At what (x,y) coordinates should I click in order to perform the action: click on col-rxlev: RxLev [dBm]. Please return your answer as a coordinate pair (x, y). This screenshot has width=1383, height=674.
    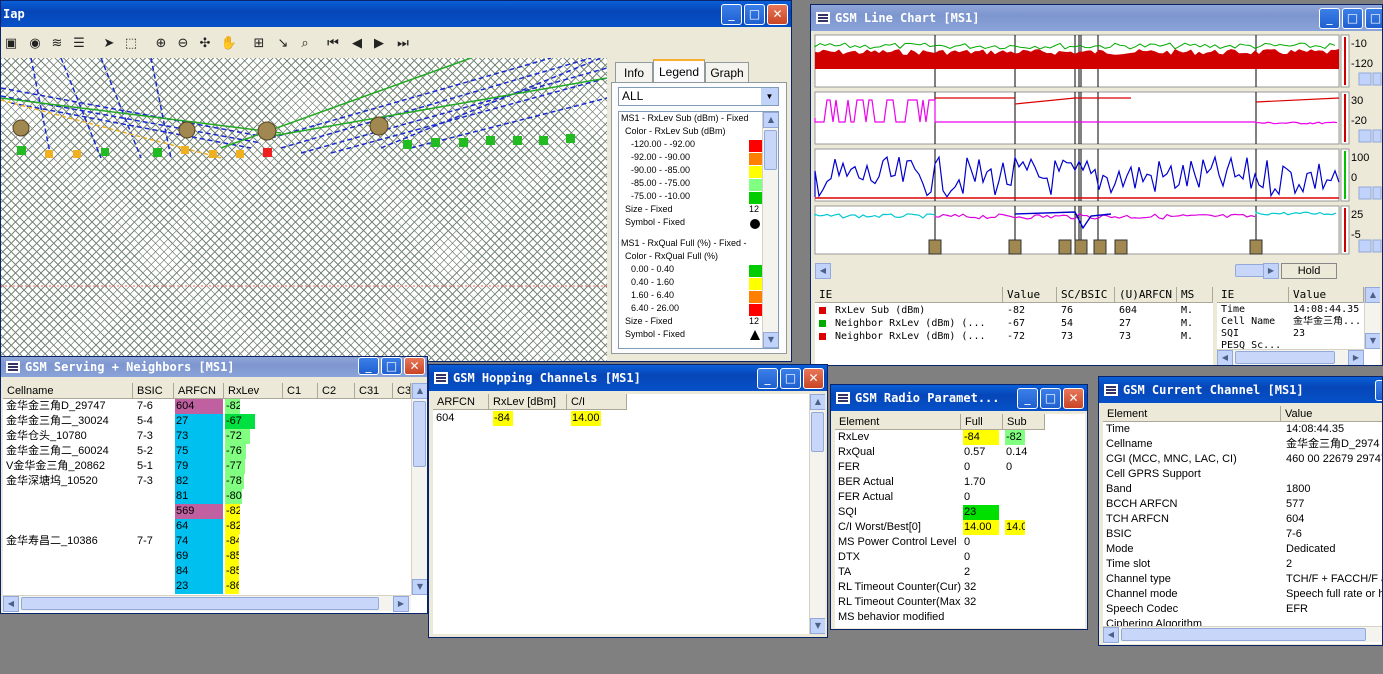
    Looking at the image, I should click on (528, 402).